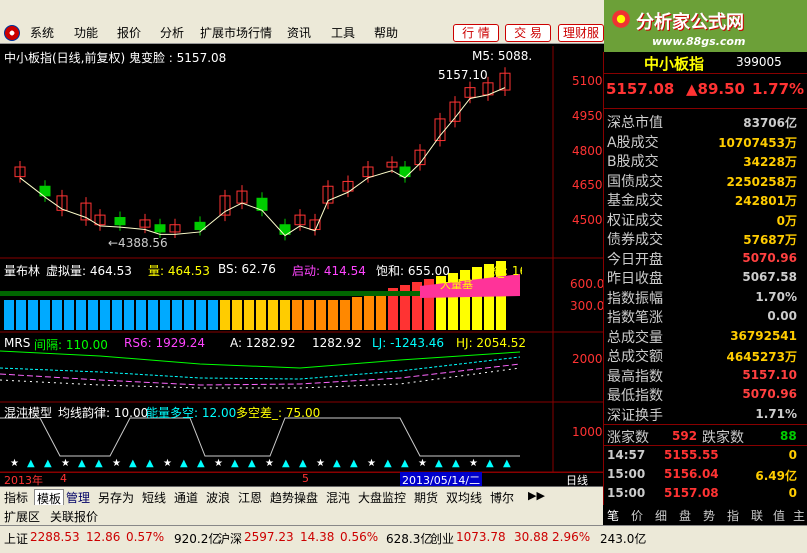  What do you see at coordinates (763, 335) in the screenshot?
I see `stat-value: 36792541` at bounding box center [763, 335].